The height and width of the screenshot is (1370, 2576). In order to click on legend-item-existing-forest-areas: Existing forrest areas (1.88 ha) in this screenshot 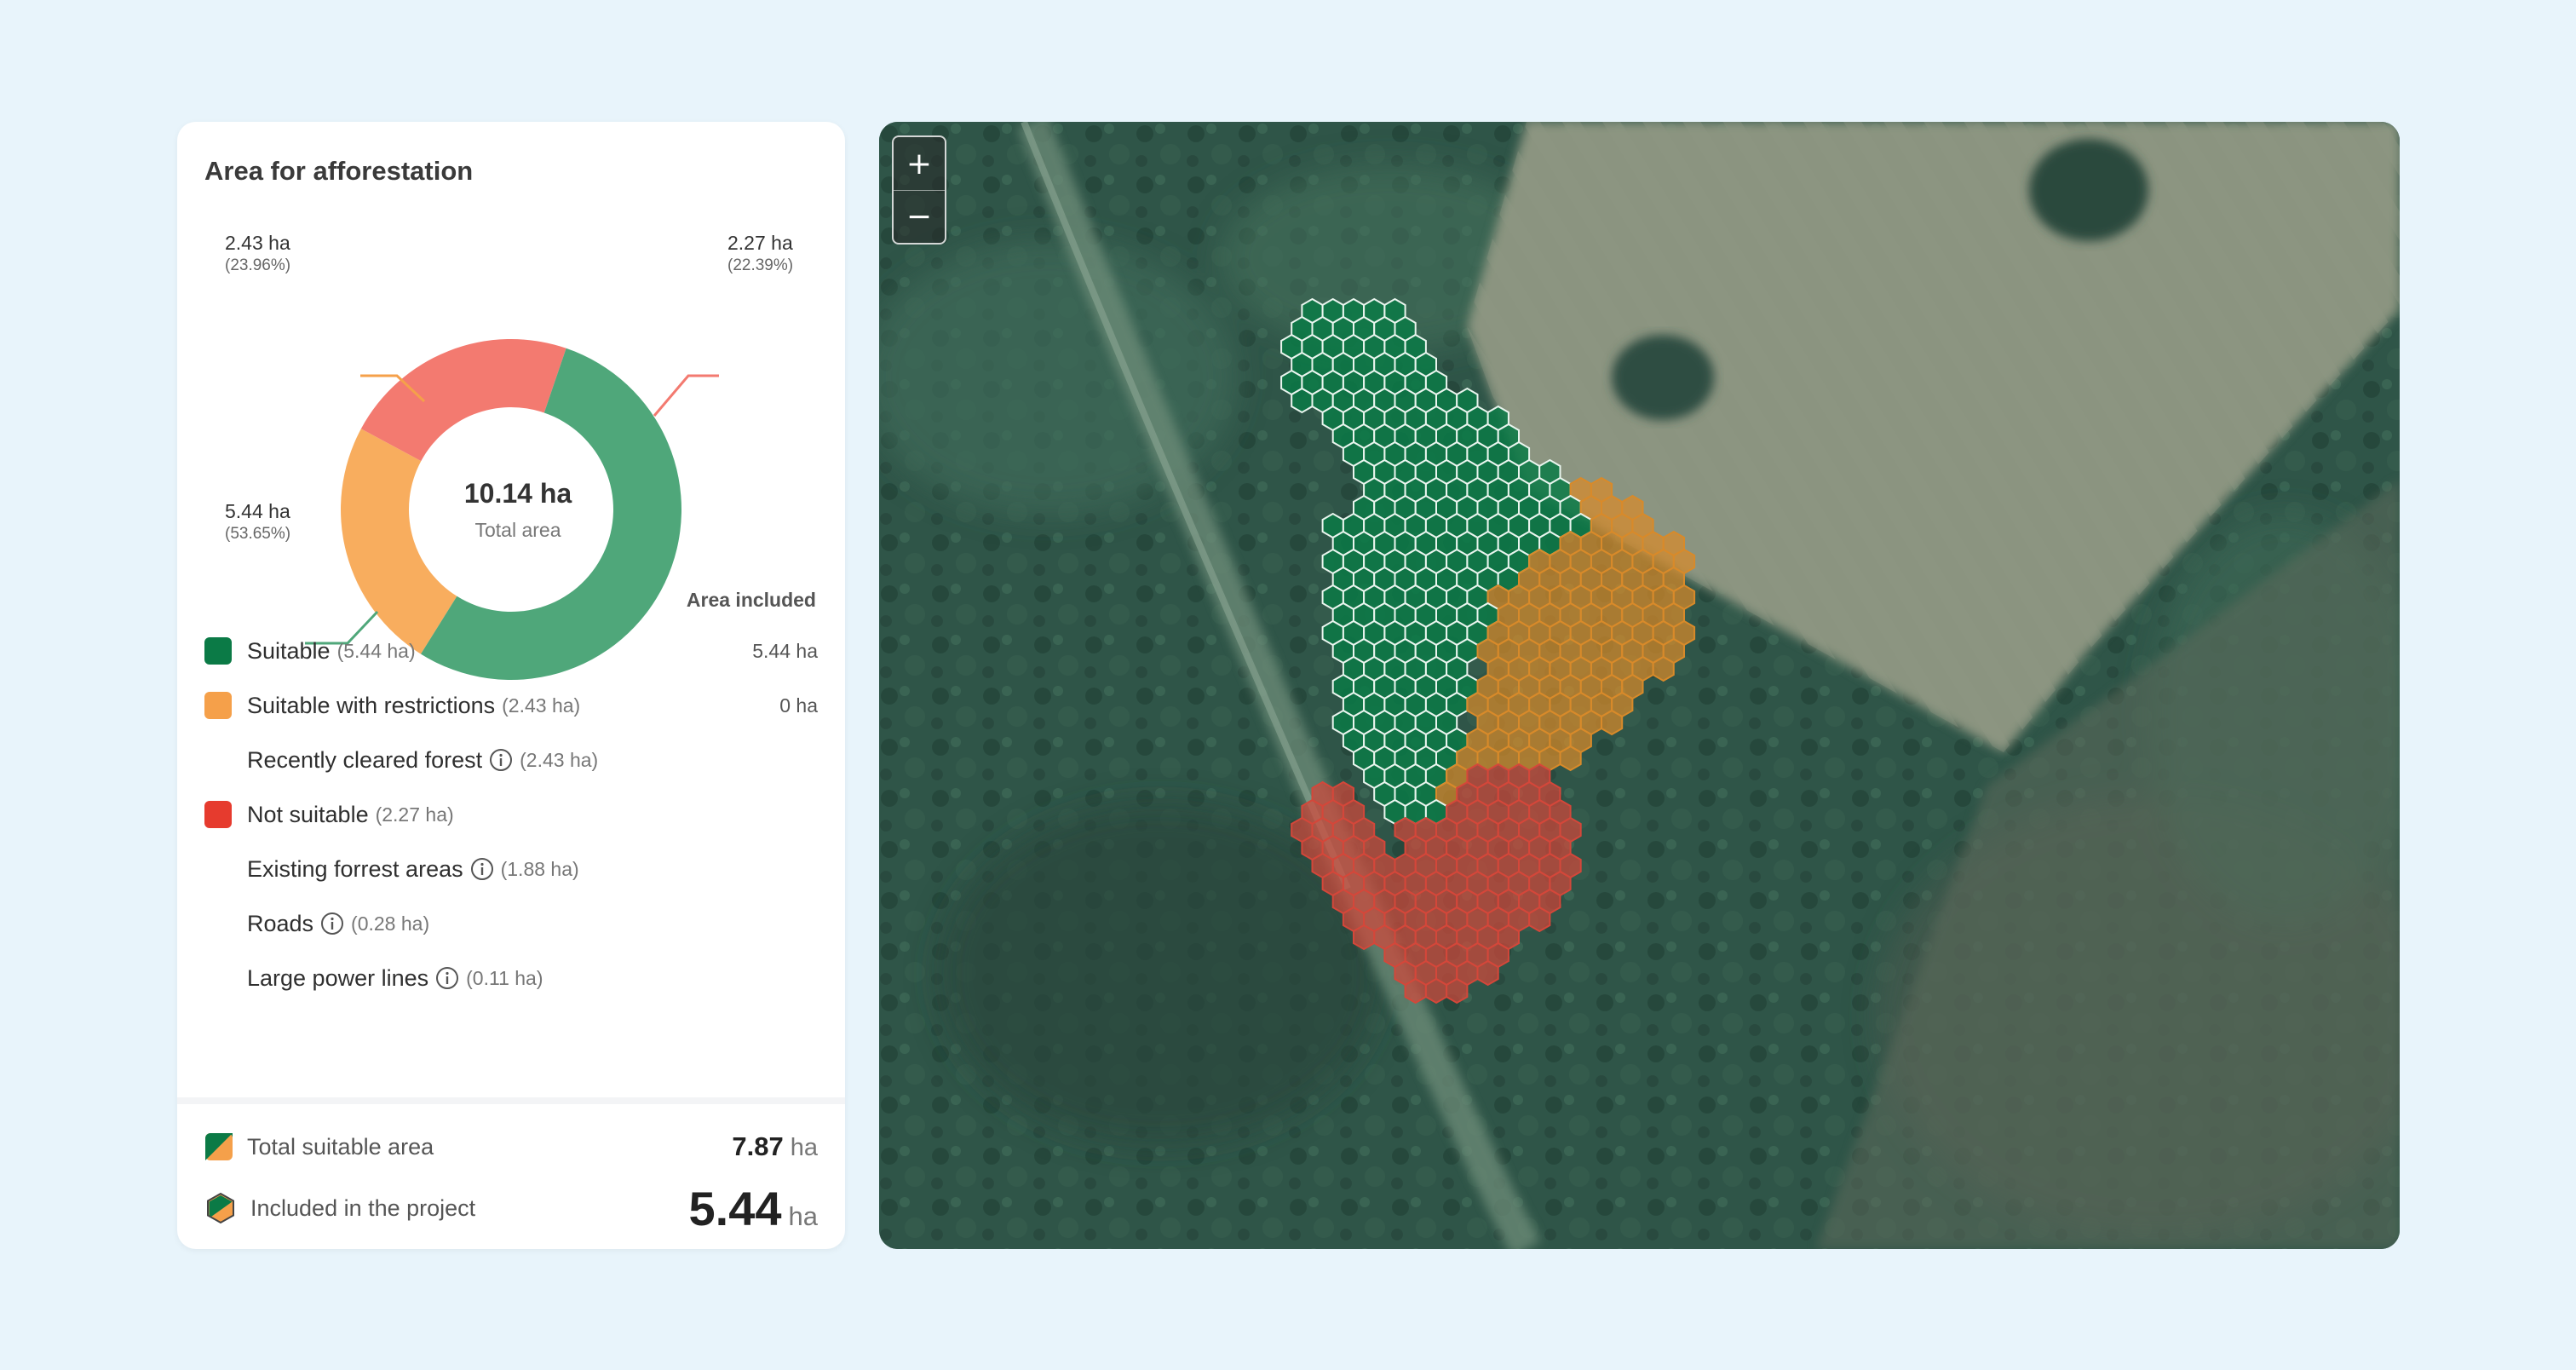, I will do `click(511, 869)`.